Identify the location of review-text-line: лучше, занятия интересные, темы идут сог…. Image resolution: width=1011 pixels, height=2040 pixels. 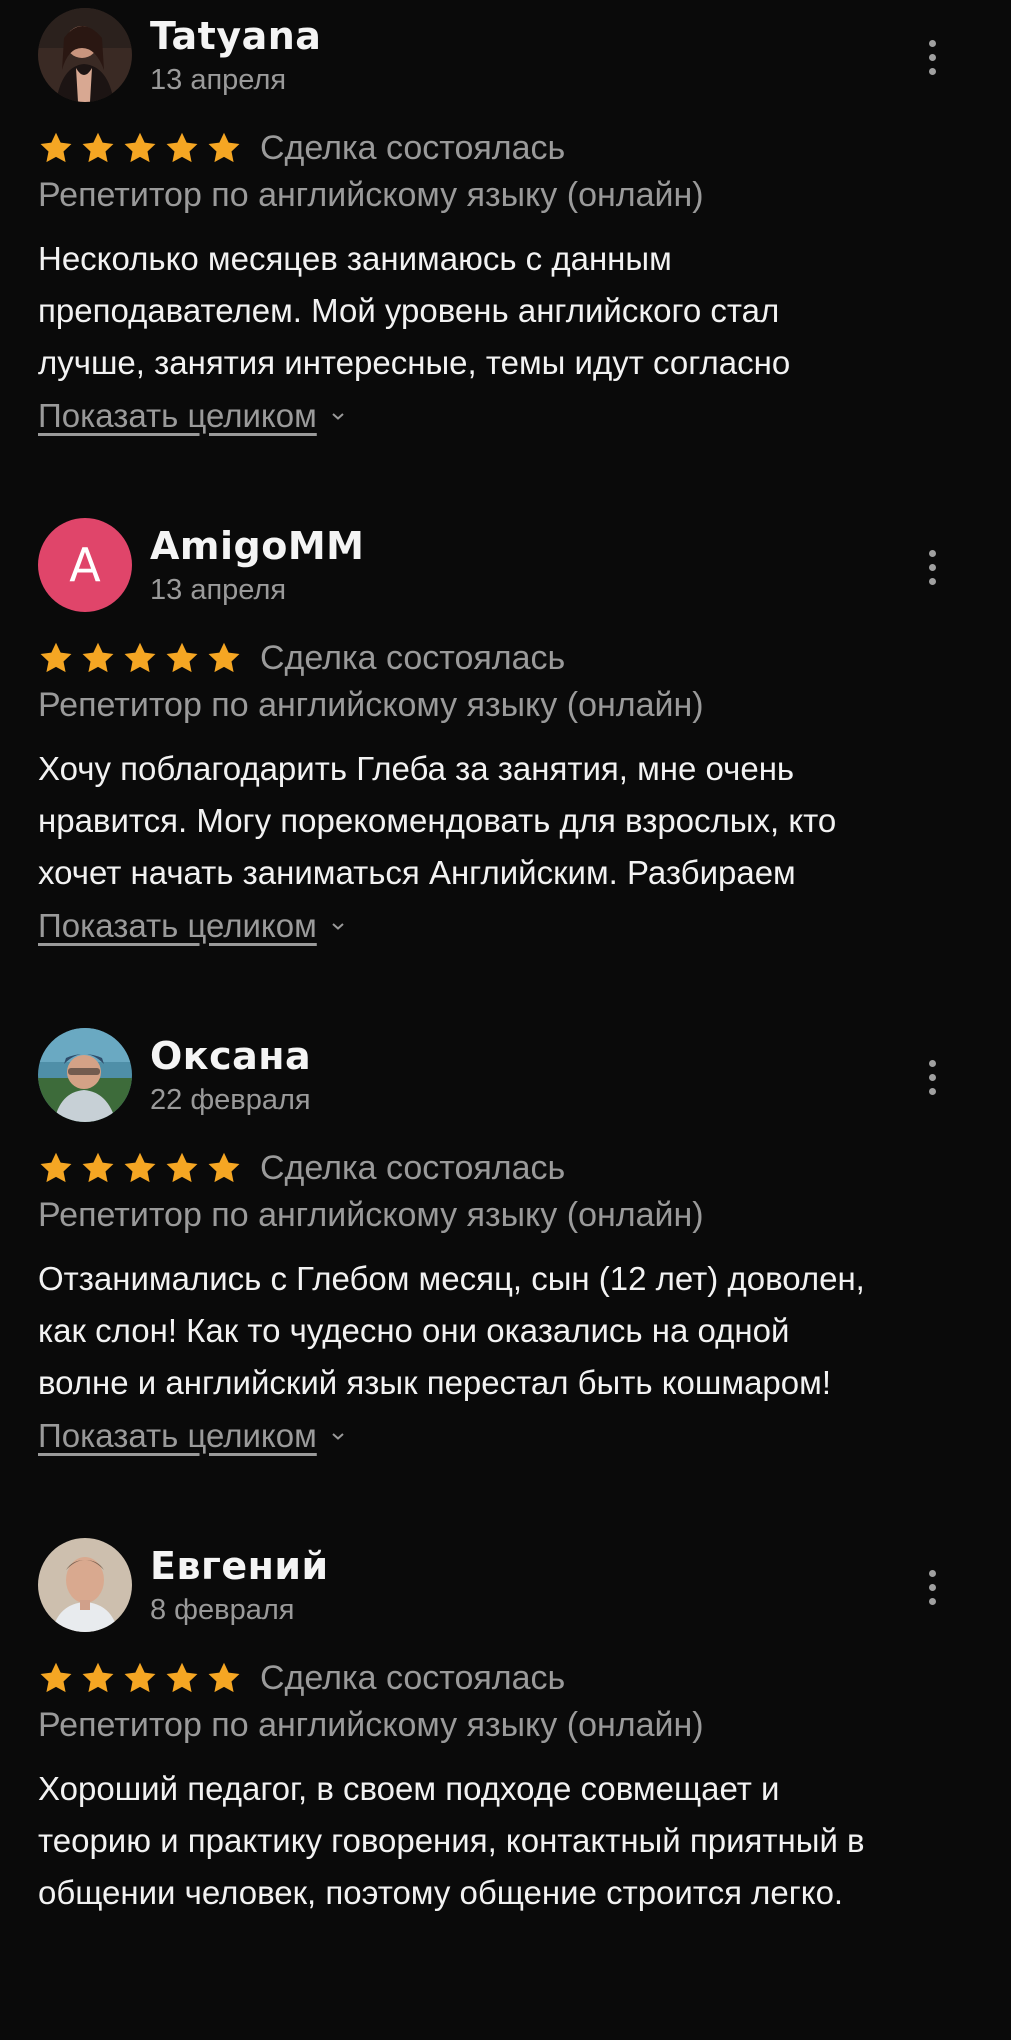
(414, 362).